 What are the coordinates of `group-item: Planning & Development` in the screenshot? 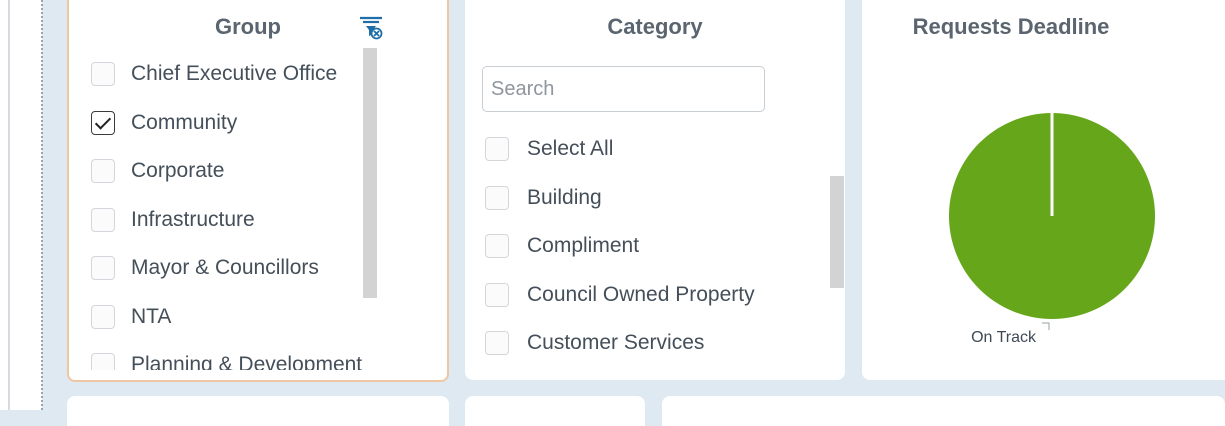 It's located at (259, 355).